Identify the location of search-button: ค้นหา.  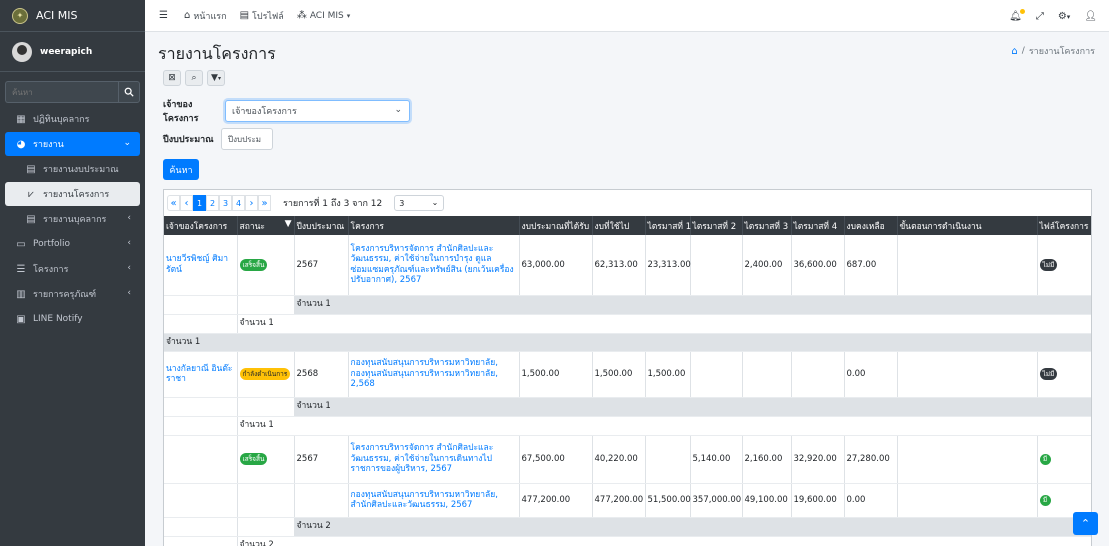
(181, 169).